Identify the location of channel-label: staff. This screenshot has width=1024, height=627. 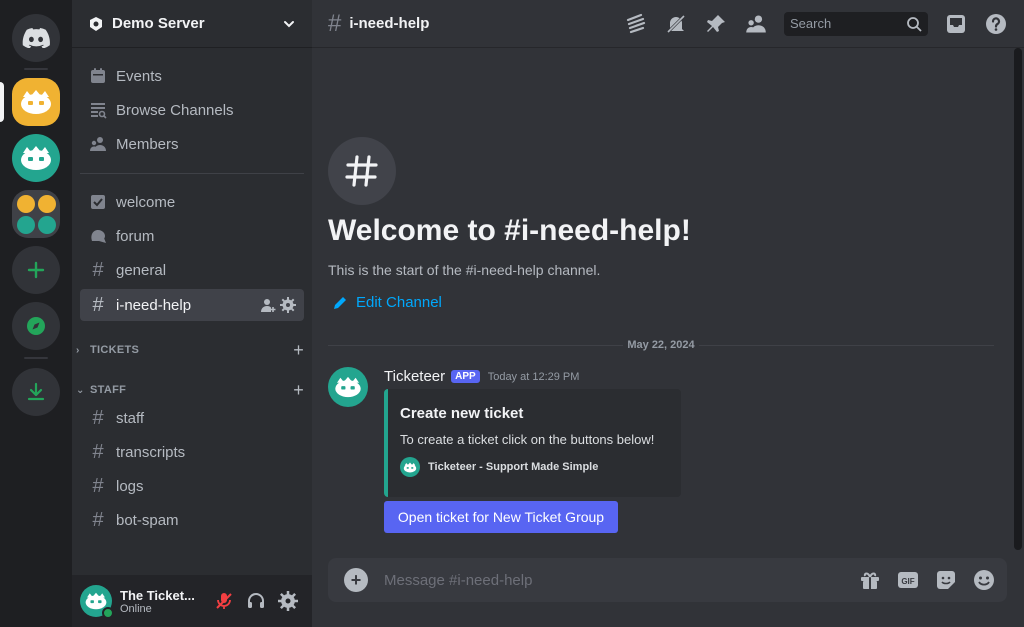
(130, 418).